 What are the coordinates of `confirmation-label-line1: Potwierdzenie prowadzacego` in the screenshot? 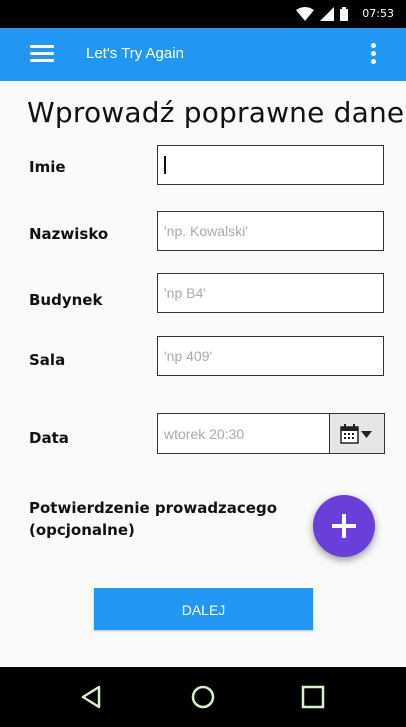 It's located at (153, 508).